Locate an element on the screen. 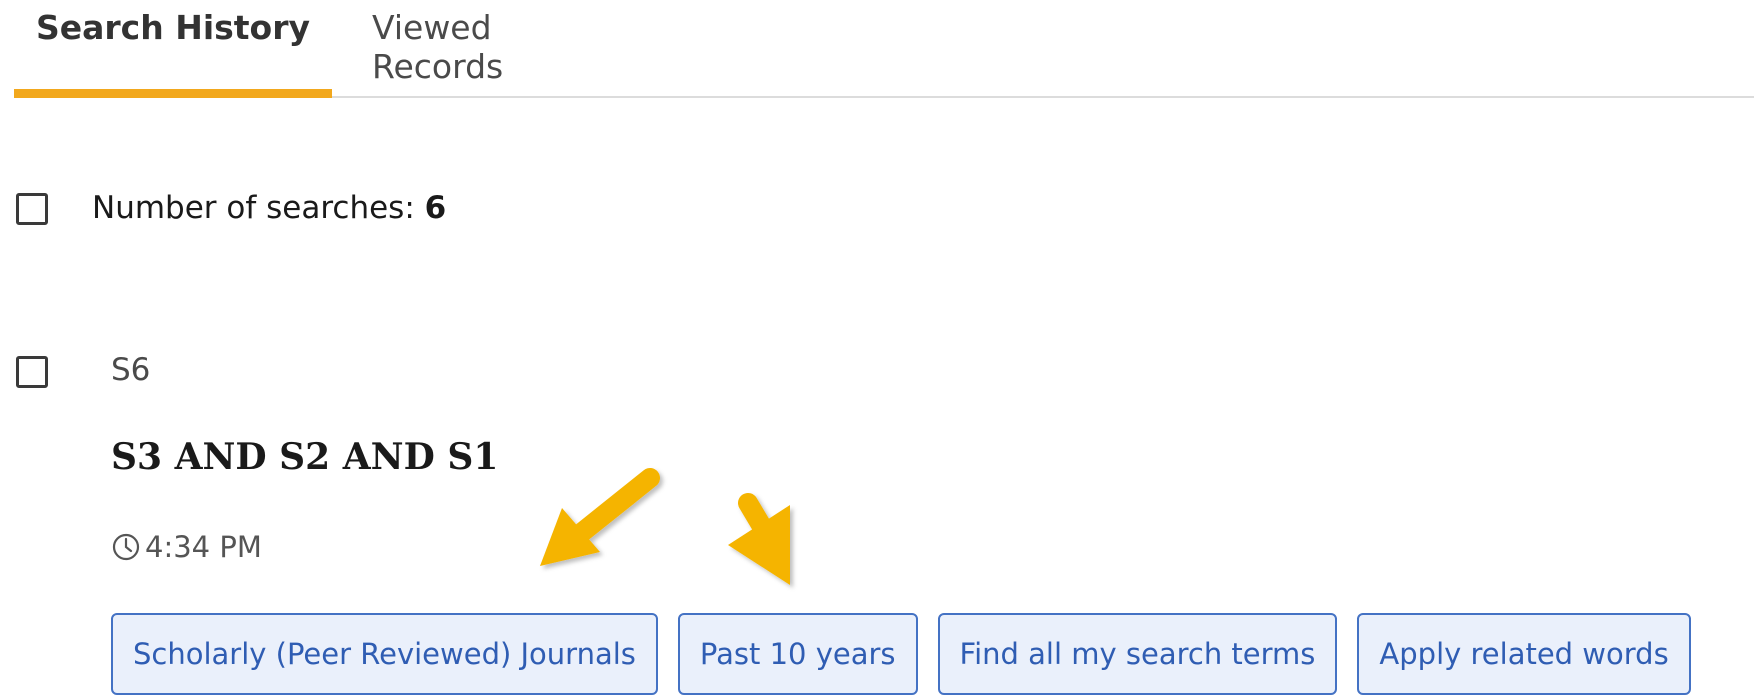  tab-bar: Search History Viewed Records is located at coordinates (884, 49).